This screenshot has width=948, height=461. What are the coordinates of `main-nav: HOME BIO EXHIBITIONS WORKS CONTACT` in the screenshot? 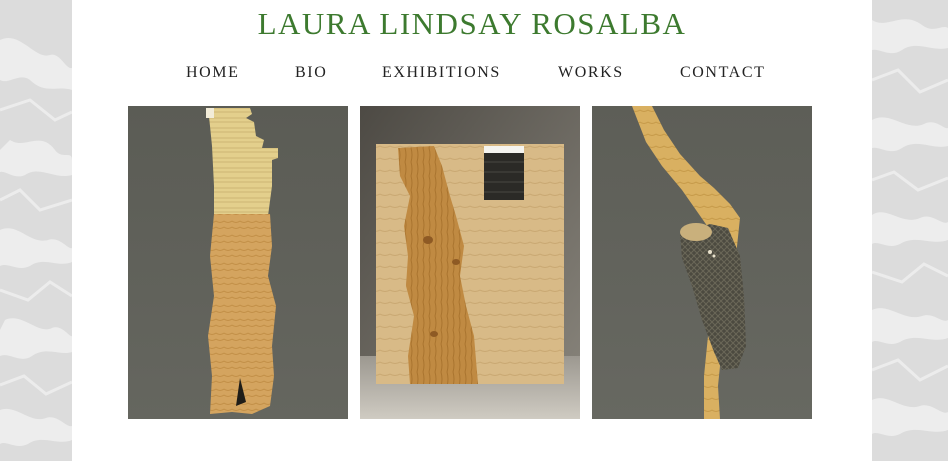 It's located at (472, 75).